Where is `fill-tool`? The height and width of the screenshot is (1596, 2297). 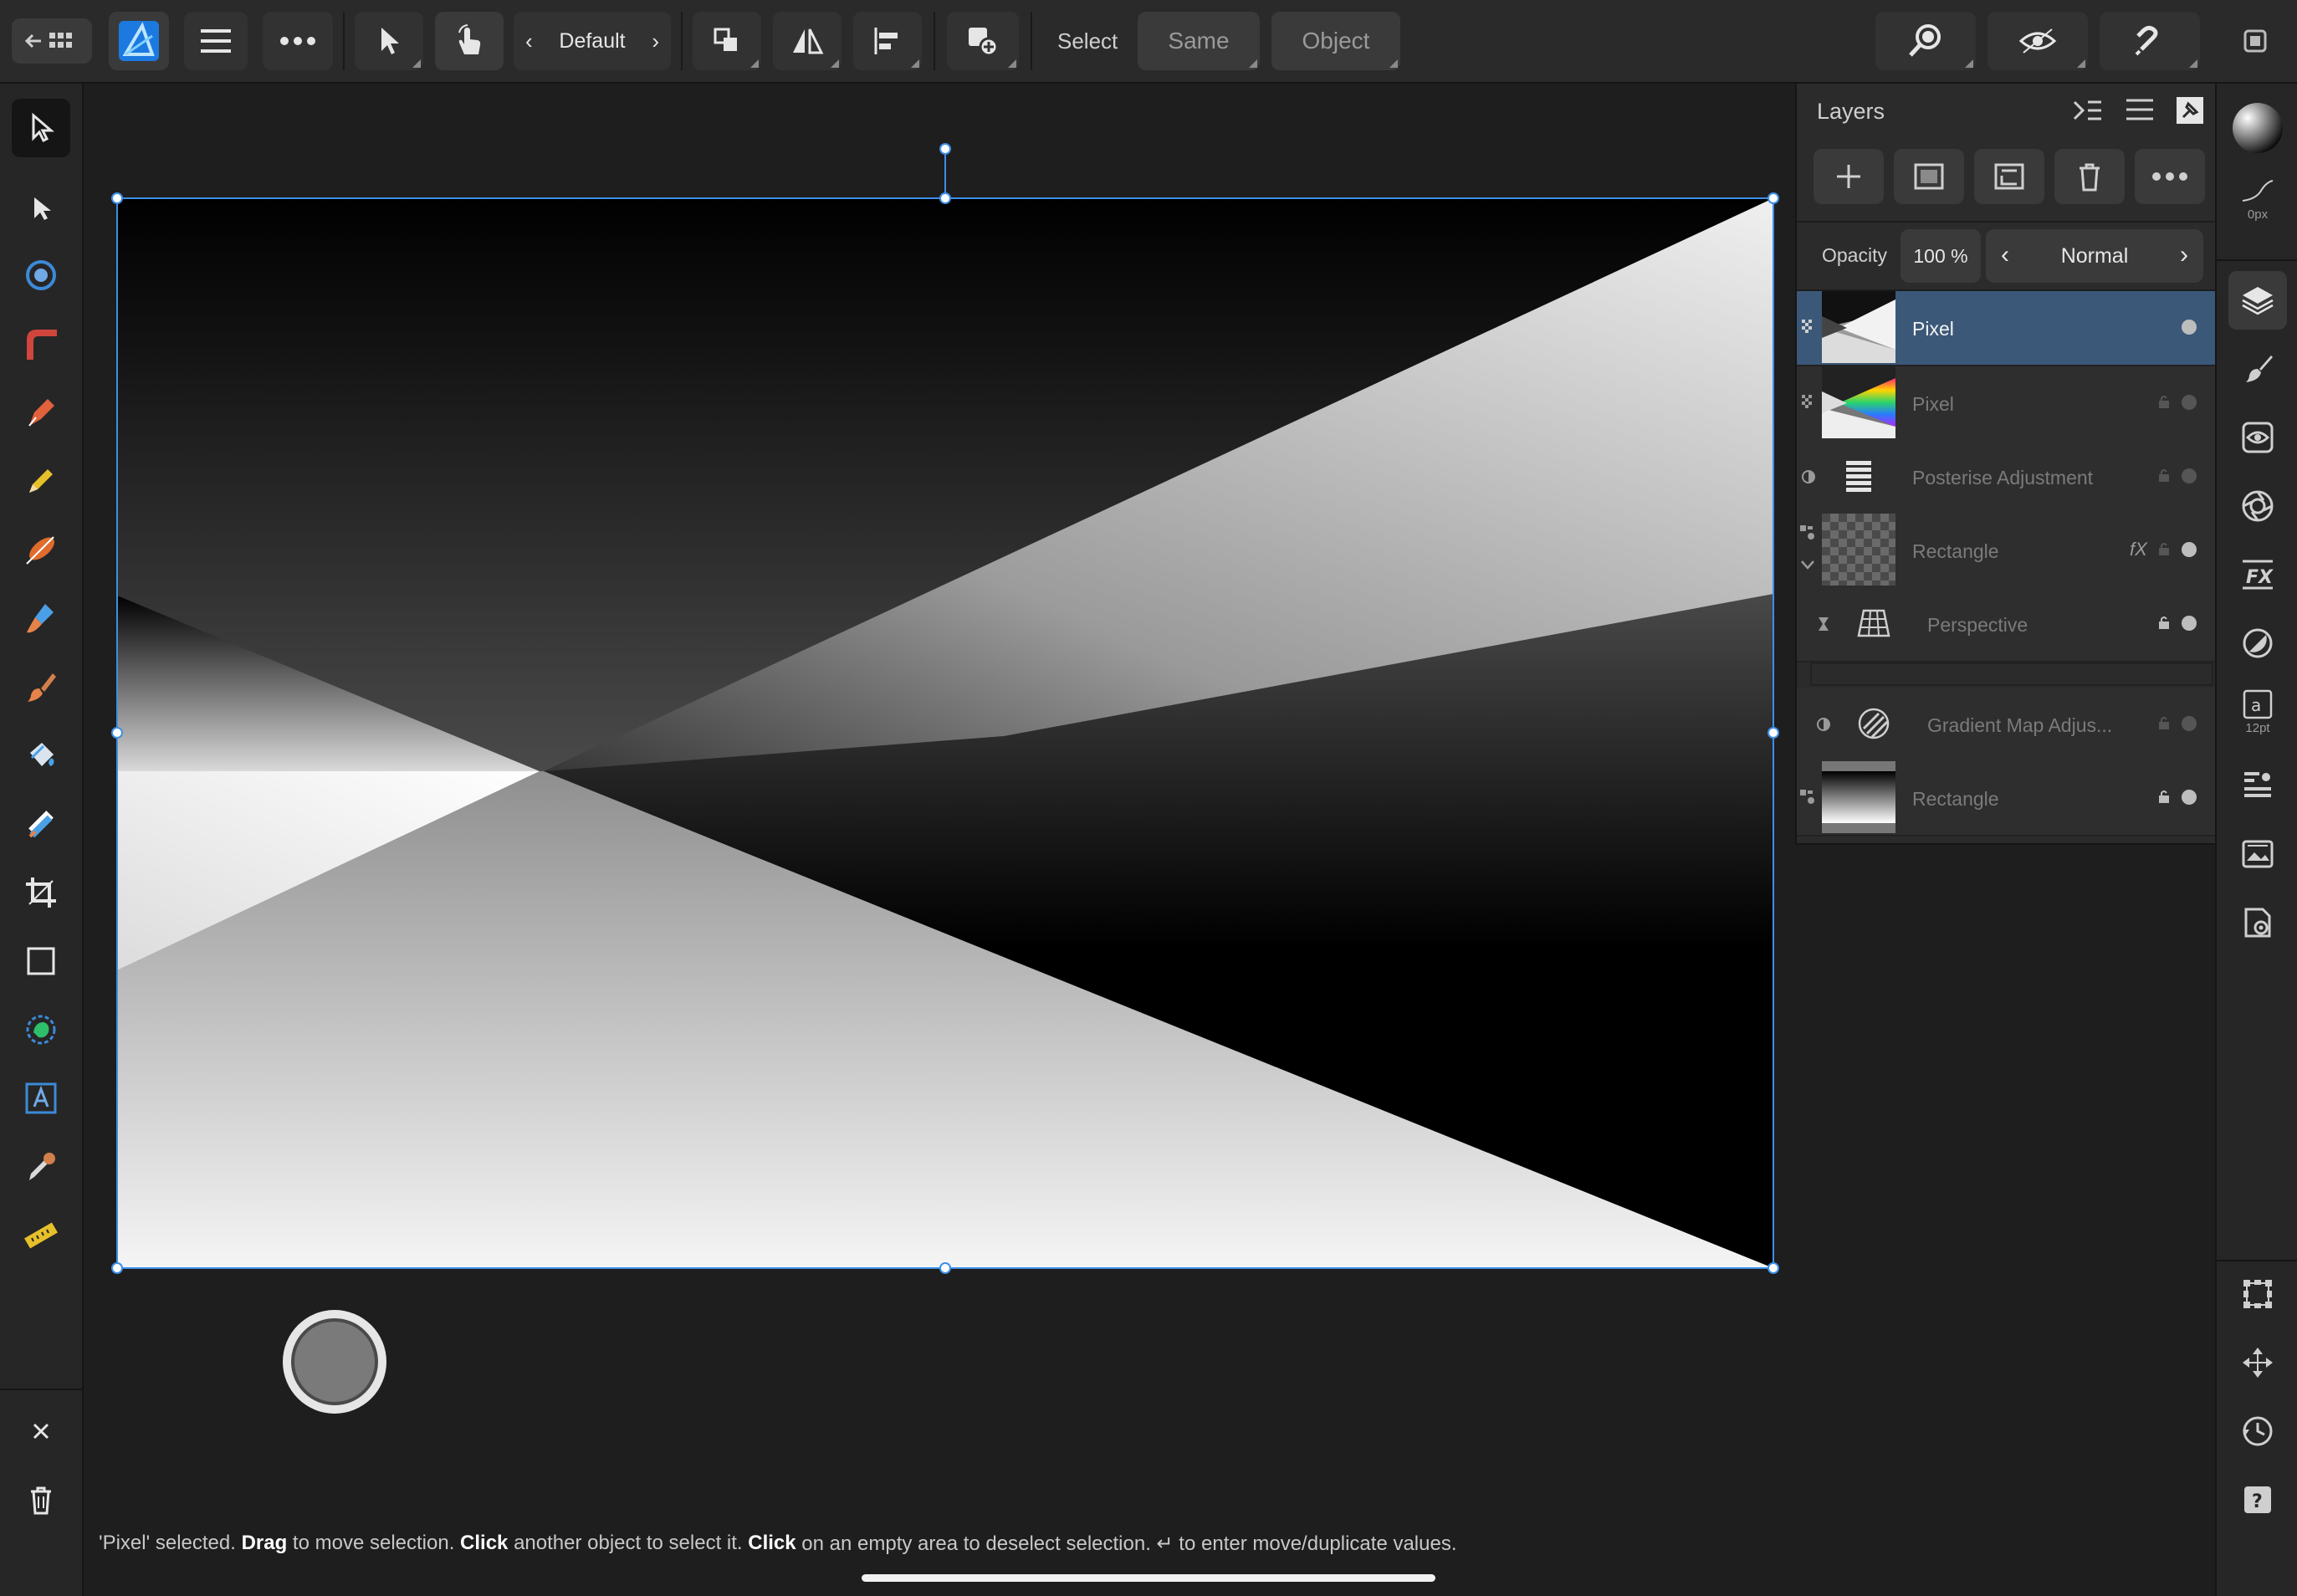 fill-tool is located at coordinates (41, 618).